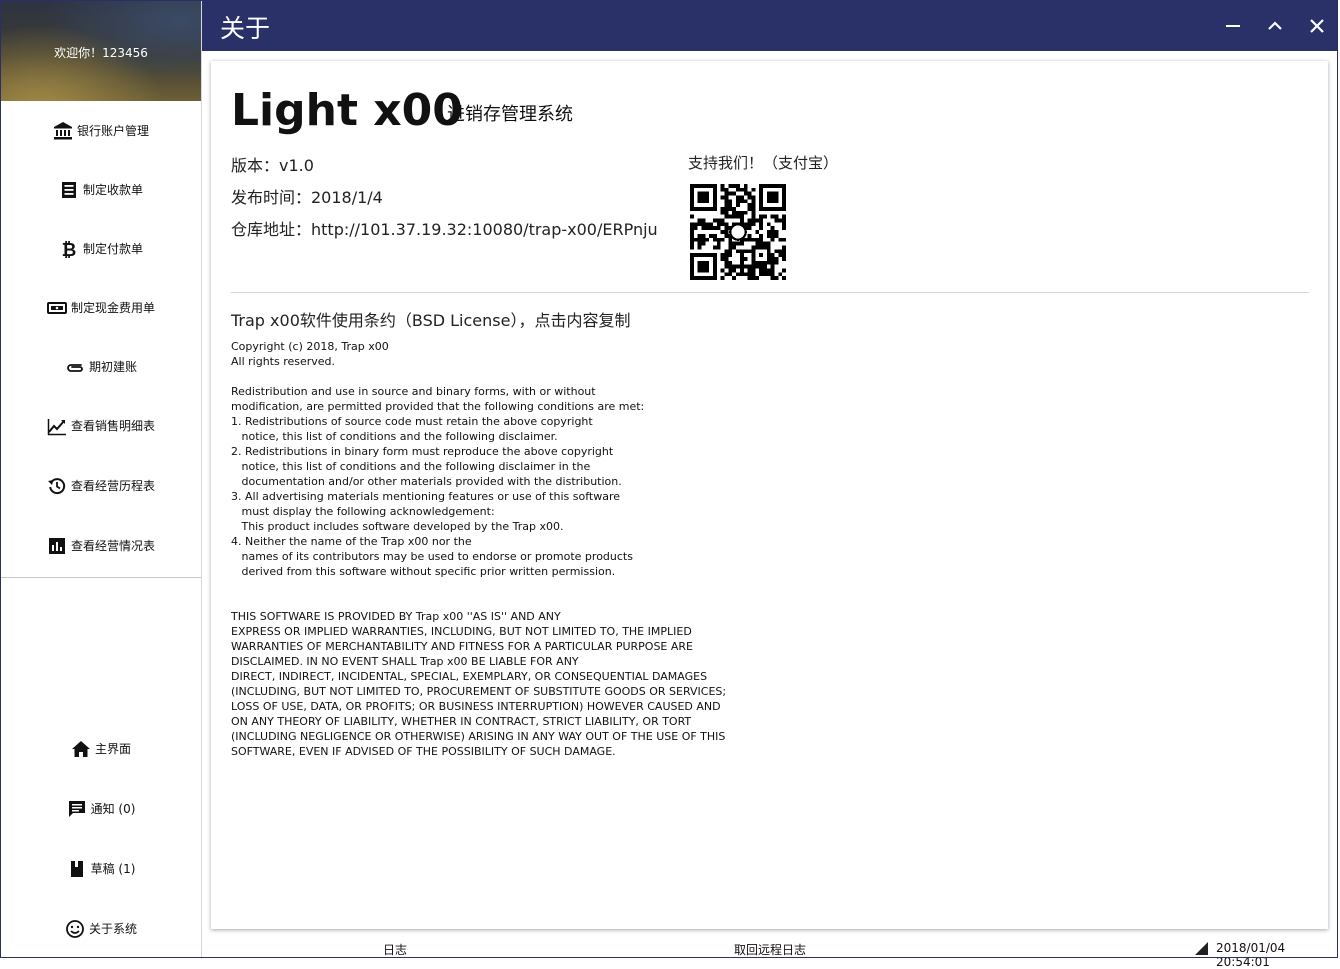 Image resolution: width=1340 pixels, height=969 pixels. Describe the element at coordinates (75, 367) in the screenshot. I see `paperclip-icon` at that location.